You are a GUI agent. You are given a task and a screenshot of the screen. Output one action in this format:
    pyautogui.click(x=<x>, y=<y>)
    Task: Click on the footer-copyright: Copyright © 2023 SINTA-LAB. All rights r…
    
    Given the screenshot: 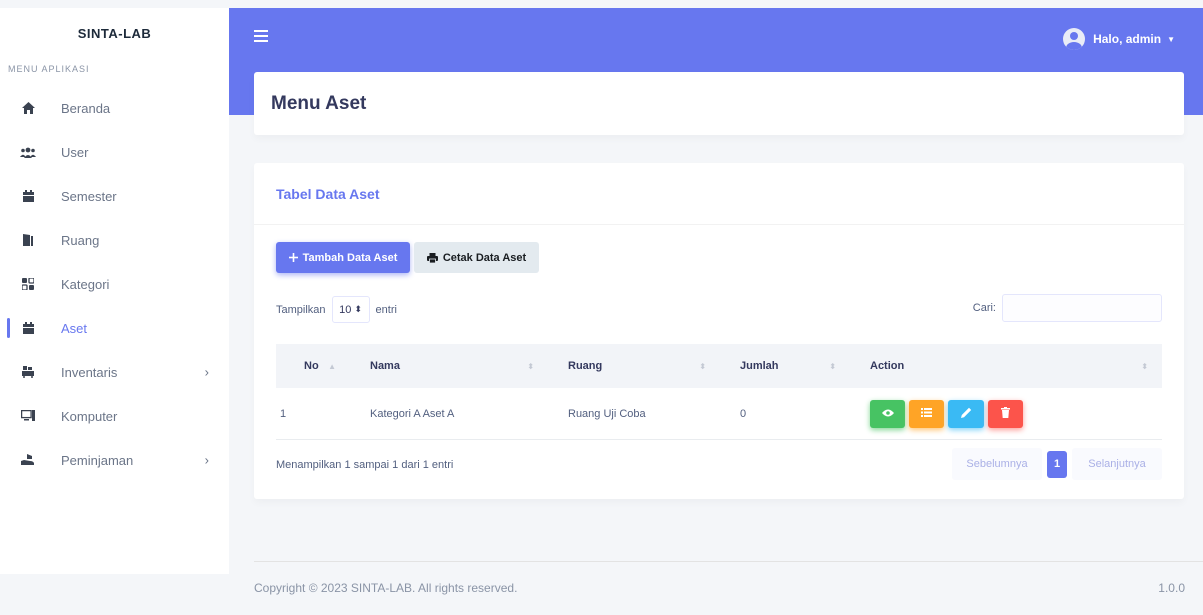 What is the action you would take?
    pyautogui.click(x=386, y=588)
    